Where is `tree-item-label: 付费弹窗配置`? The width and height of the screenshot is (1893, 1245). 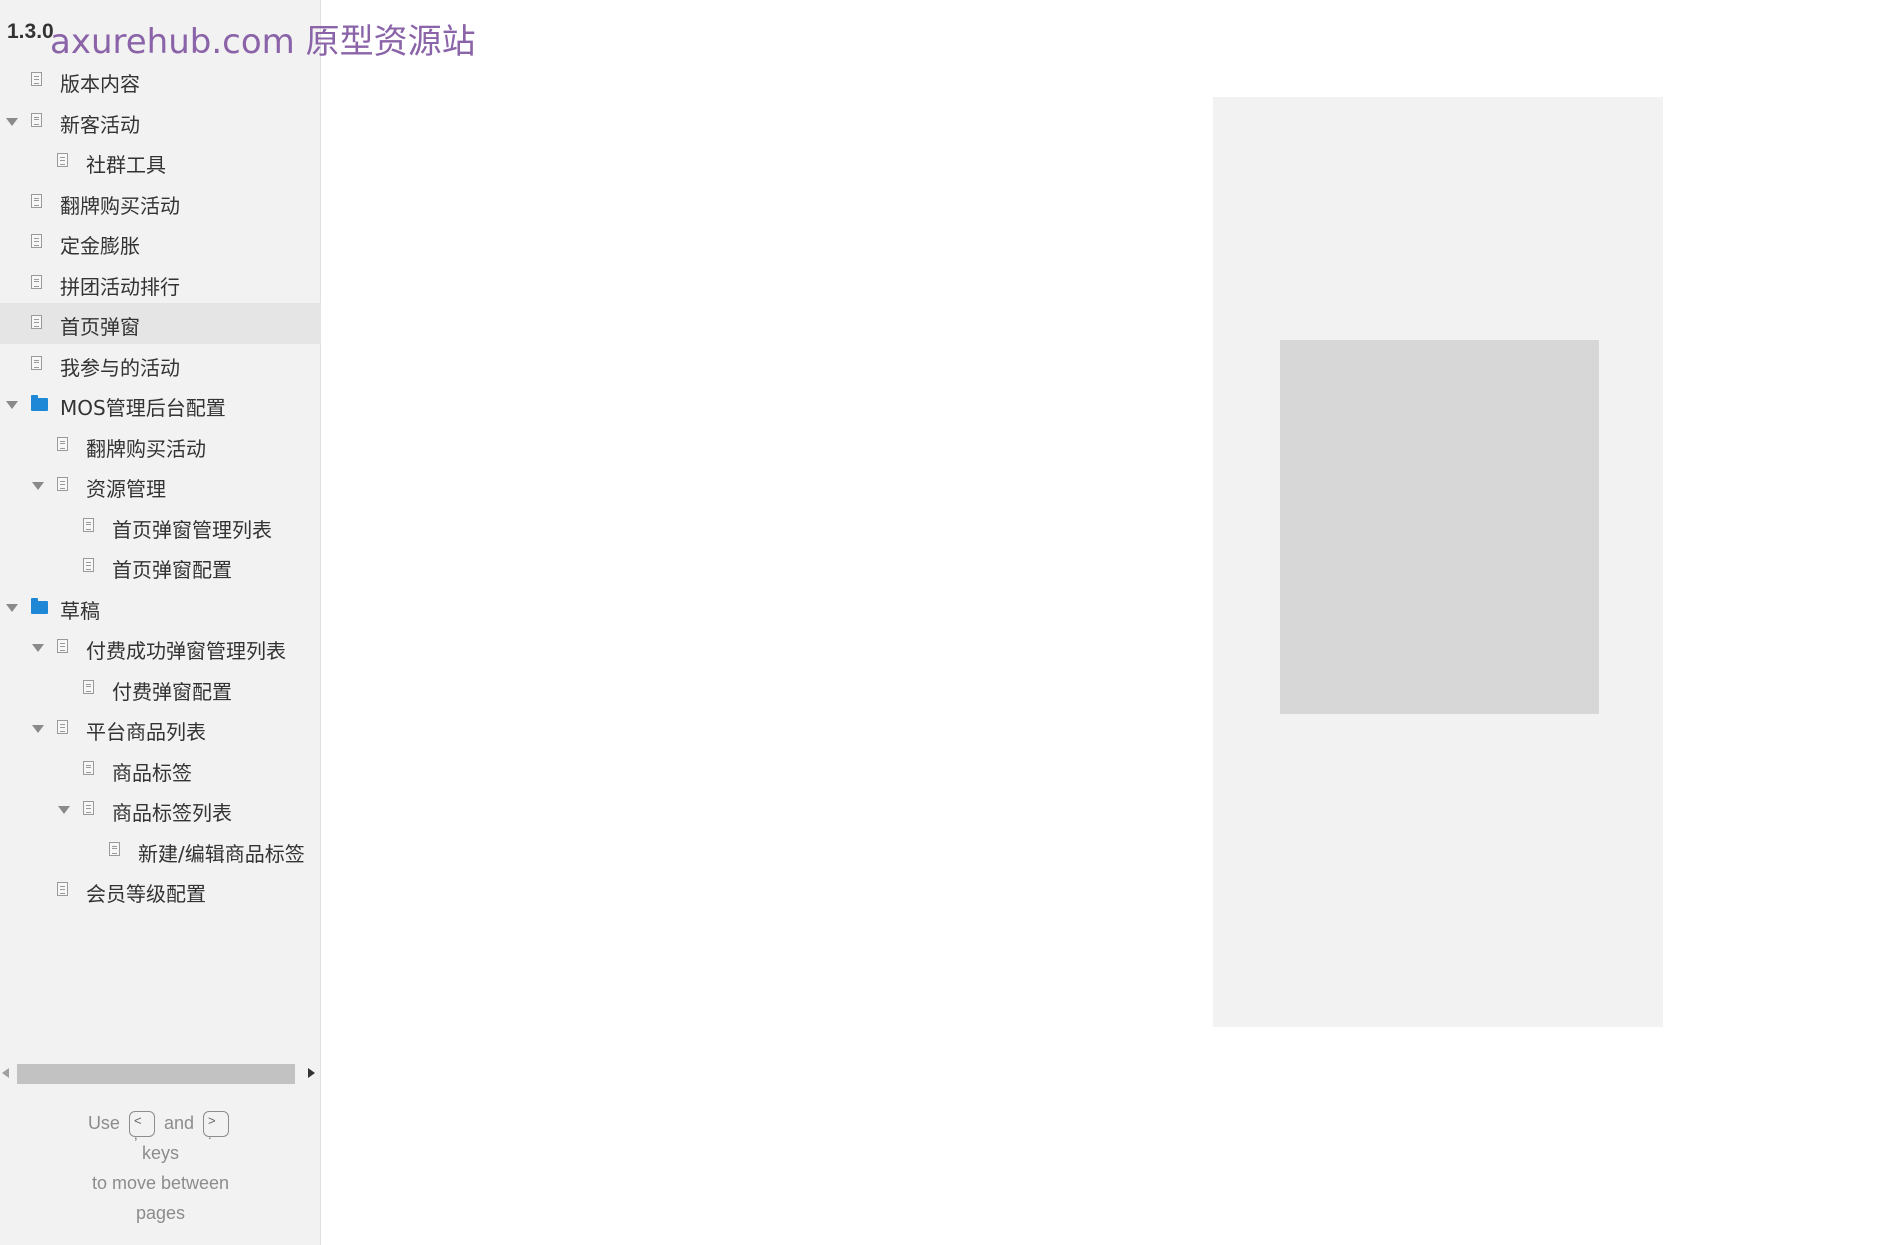
tree-item-label: 付费弹窗配置 is located at coordinates (172, 691).